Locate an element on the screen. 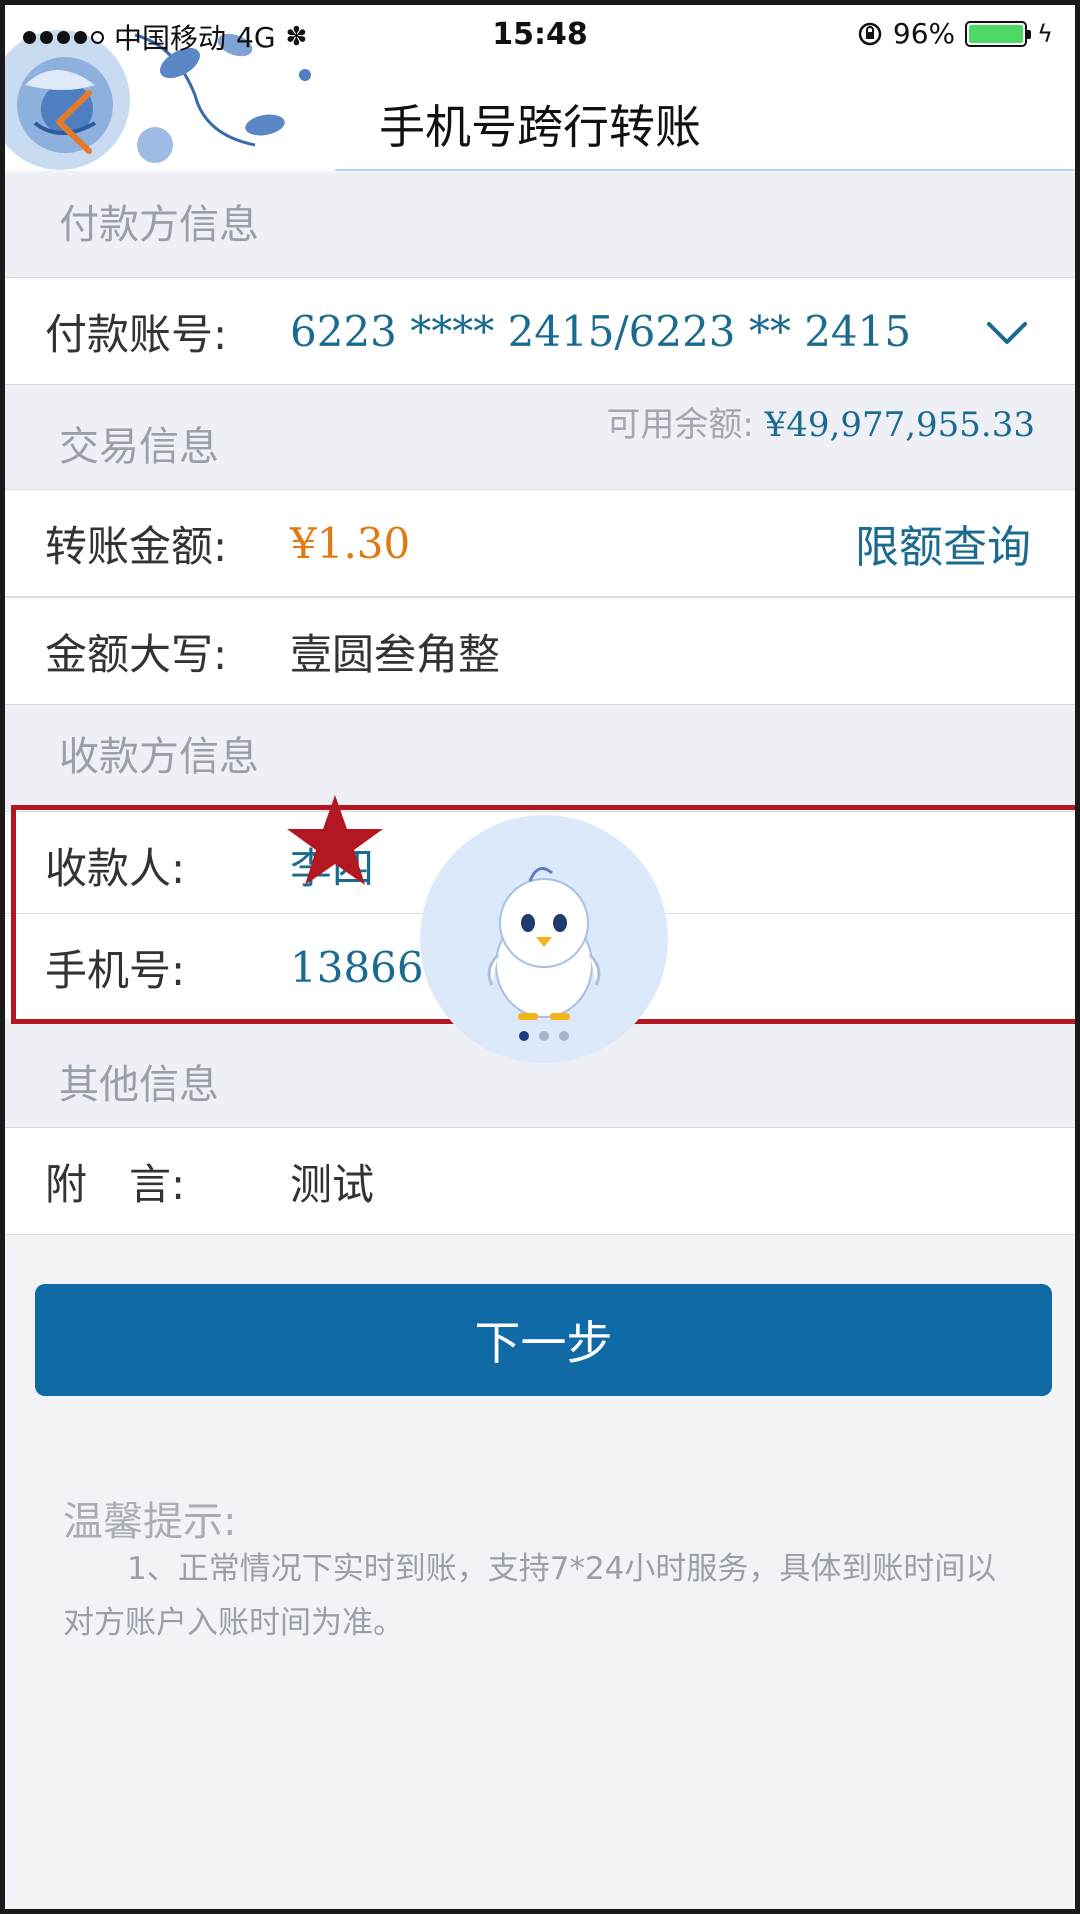 This screenshot has height=1914, width=1080. available-balance-label: 可用余额: is located at coordinates (680, 425).